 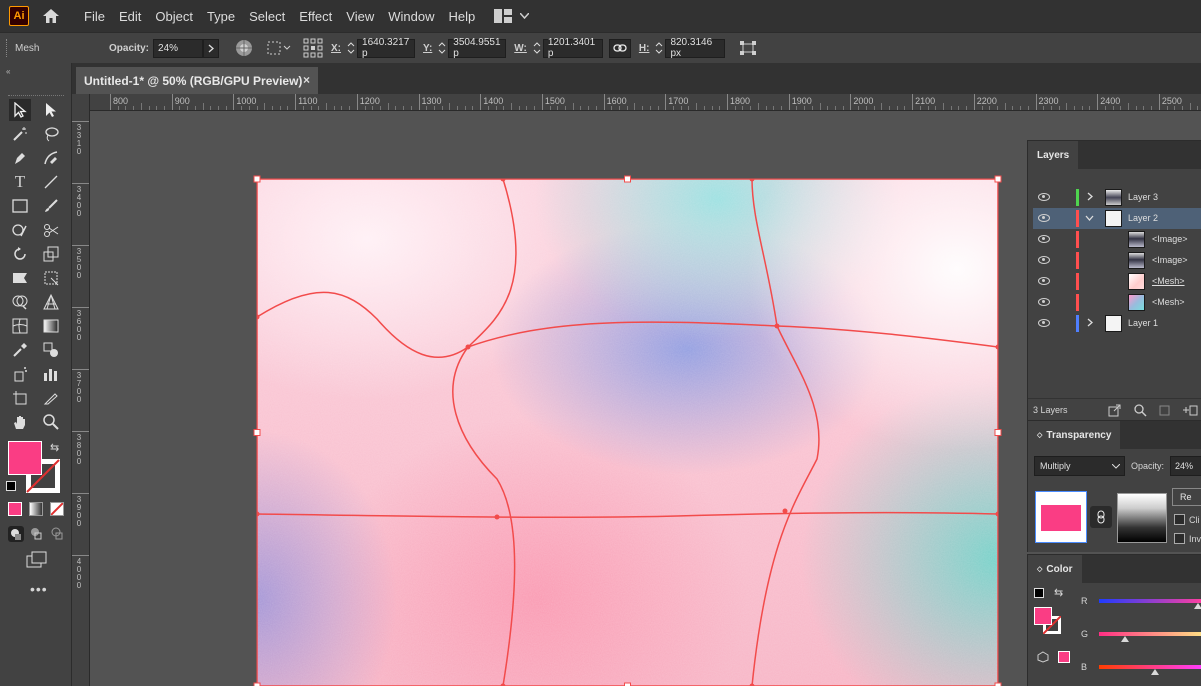 What do you see at coordinates (619, 48) in the screenshot?
I see `constrain-proportions-button` at bounding box center [619, 48].